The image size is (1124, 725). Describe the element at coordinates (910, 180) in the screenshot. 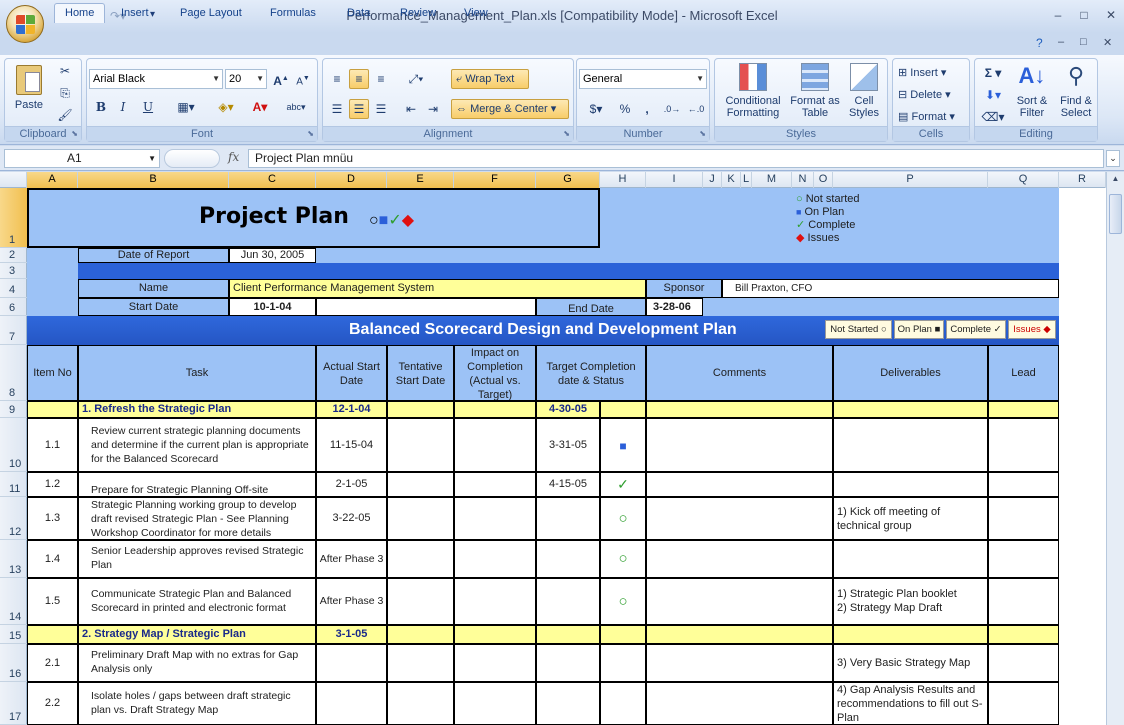

I see `column-header-p: P` at that location.